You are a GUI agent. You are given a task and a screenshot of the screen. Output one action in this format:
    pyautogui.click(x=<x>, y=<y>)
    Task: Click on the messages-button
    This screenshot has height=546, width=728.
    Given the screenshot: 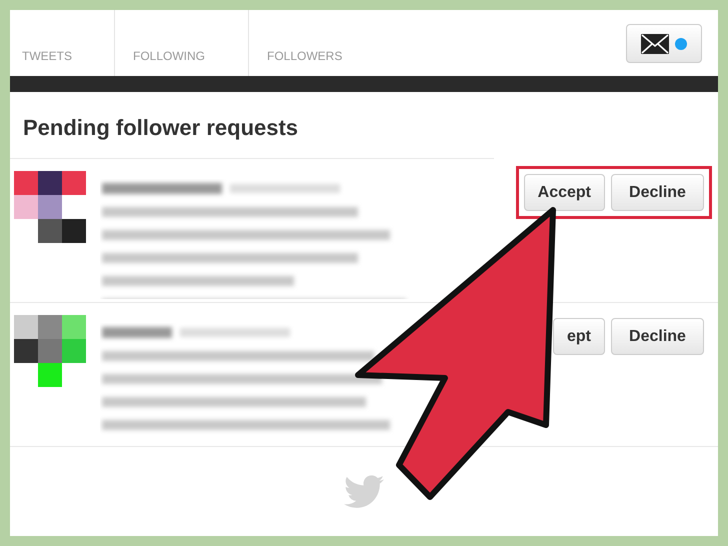 What is the action you would take?
    pyautogui.click(x=664, y=43)
    